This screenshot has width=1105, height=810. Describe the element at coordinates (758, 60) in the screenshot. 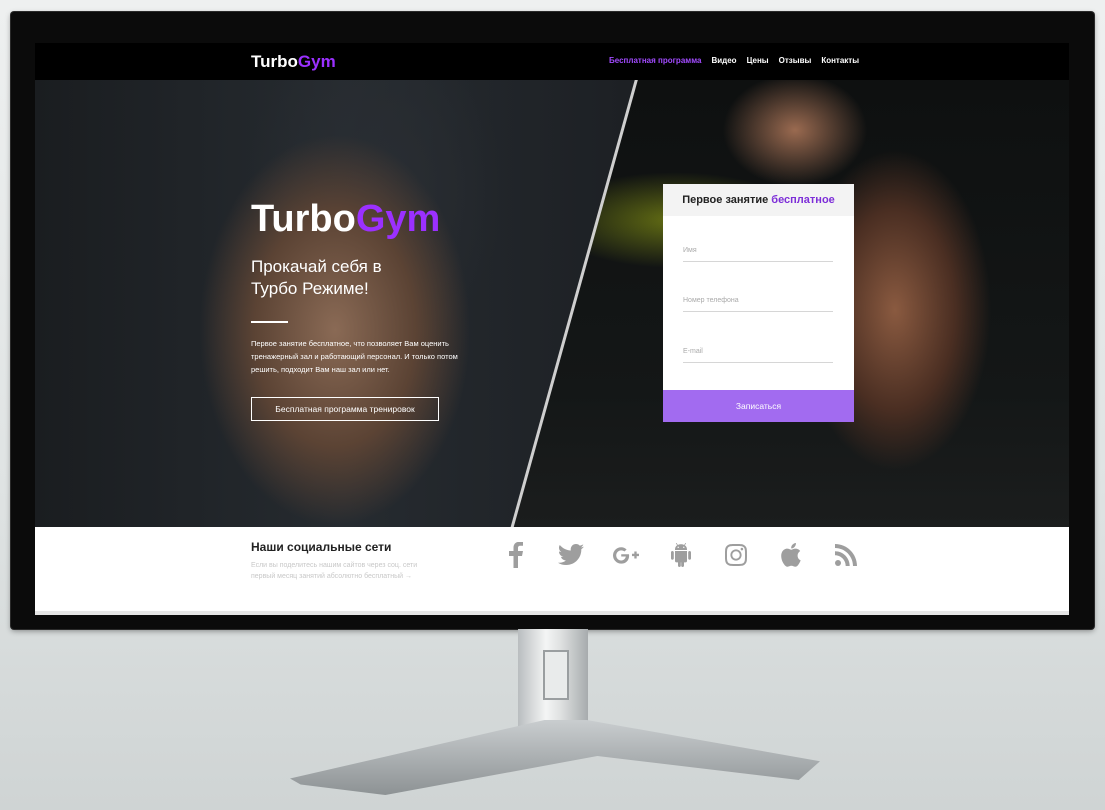

I see `nav-link-prices: Цены` at that location.